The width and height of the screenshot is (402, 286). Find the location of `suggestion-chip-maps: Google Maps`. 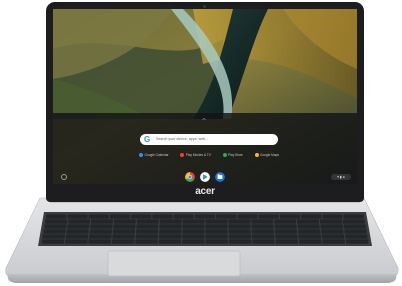

suggestion-chip-maps: Google Maps is located at coordinates (266, 155).